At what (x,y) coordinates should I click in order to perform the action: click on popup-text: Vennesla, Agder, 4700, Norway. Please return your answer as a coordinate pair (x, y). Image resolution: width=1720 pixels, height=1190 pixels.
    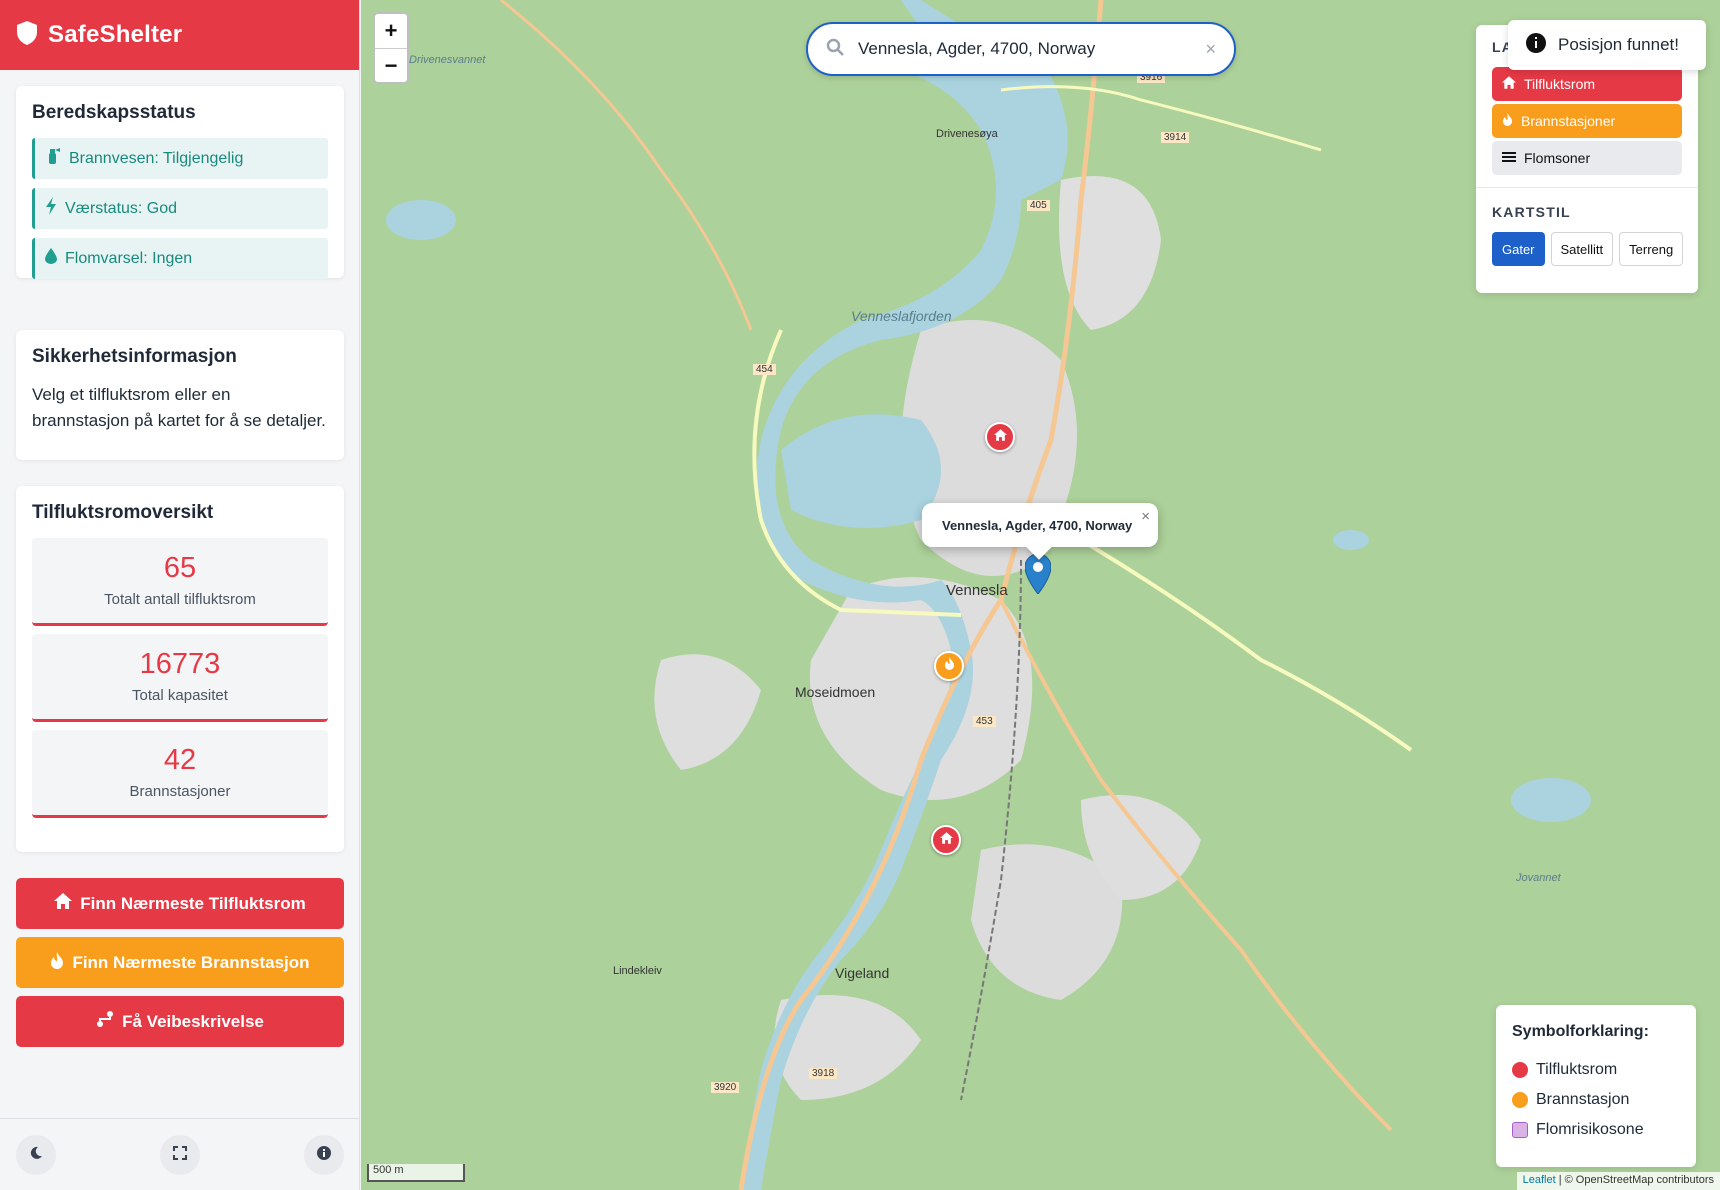
    Looking at the image, I should click on (1037, 525).